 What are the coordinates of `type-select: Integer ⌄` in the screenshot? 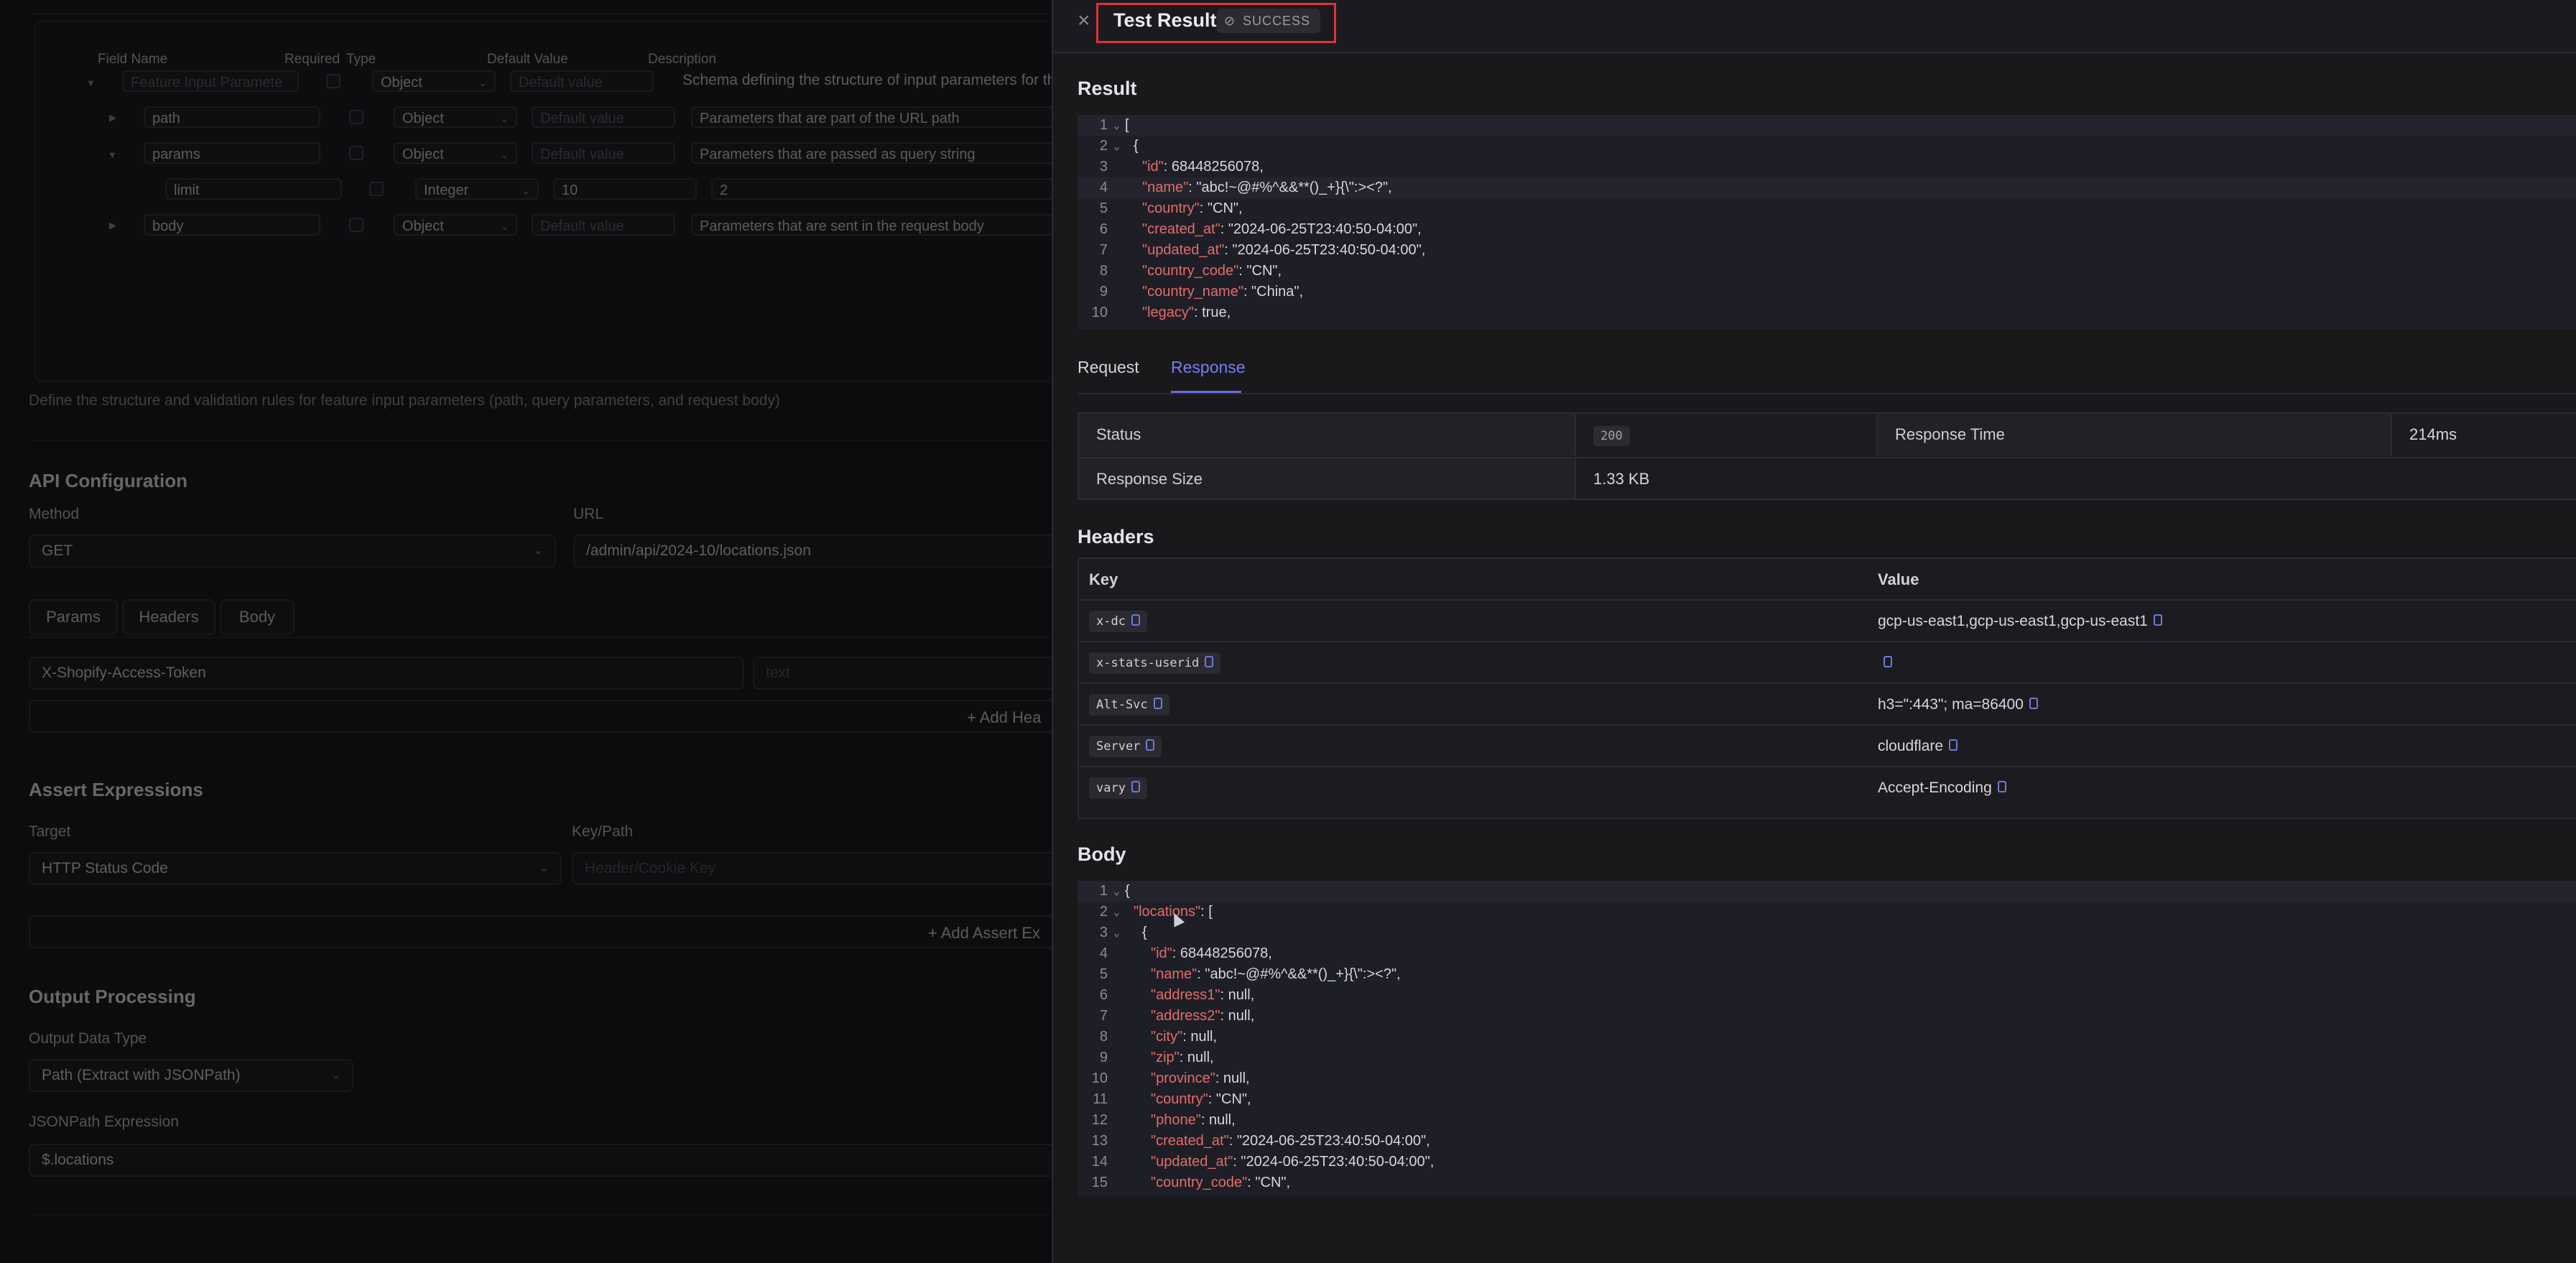 It's located at (477, 189).